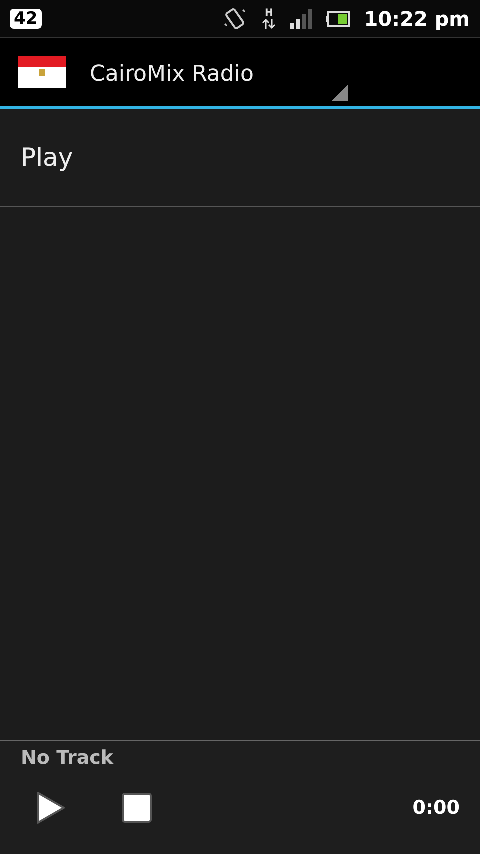 The image size is (480, 854). I want to click on elapsed-time: 0:00, so click(436, 808).